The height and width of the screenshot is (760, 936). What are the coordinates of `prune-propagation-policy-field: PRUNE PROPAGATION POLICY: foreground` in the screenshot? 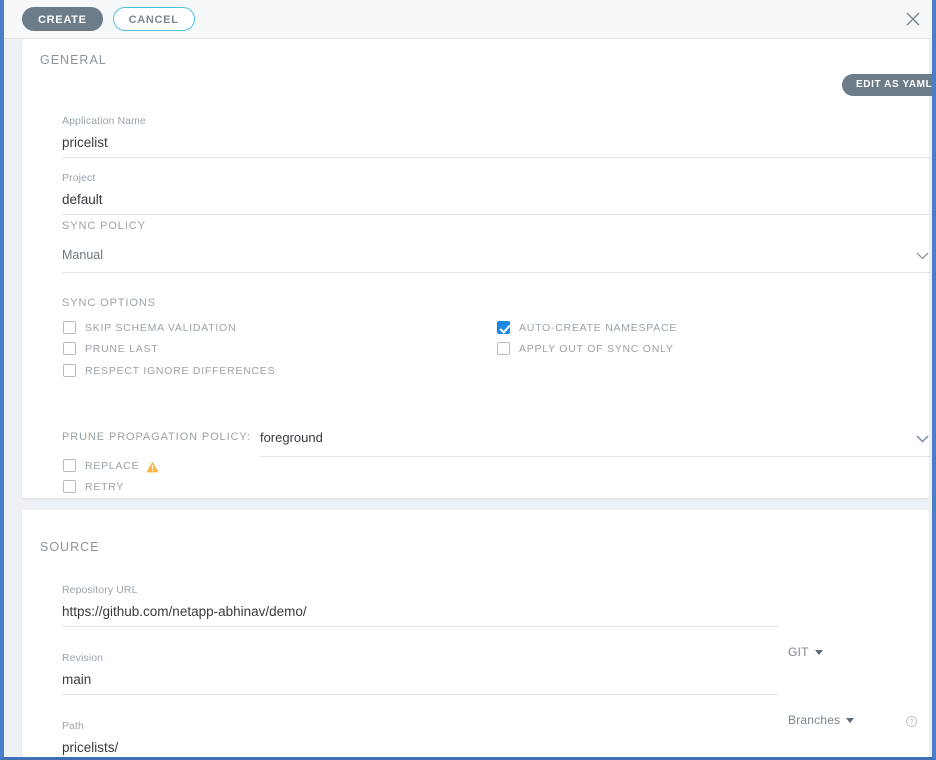 It's located at (496, 443).